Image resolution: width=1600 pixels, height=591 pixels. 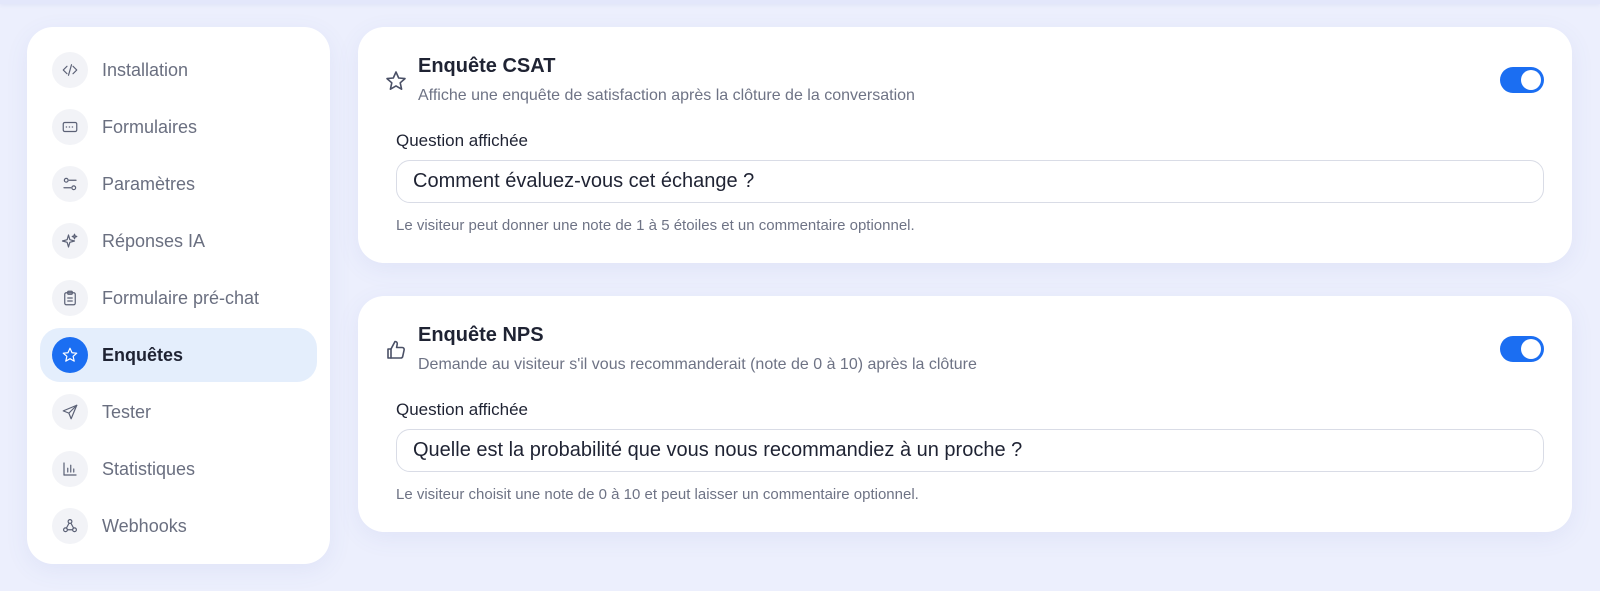 What do you see at coordinates (70, 184) in the screenshot?
I see `sliders-icon` at bounding box center [70, 184].